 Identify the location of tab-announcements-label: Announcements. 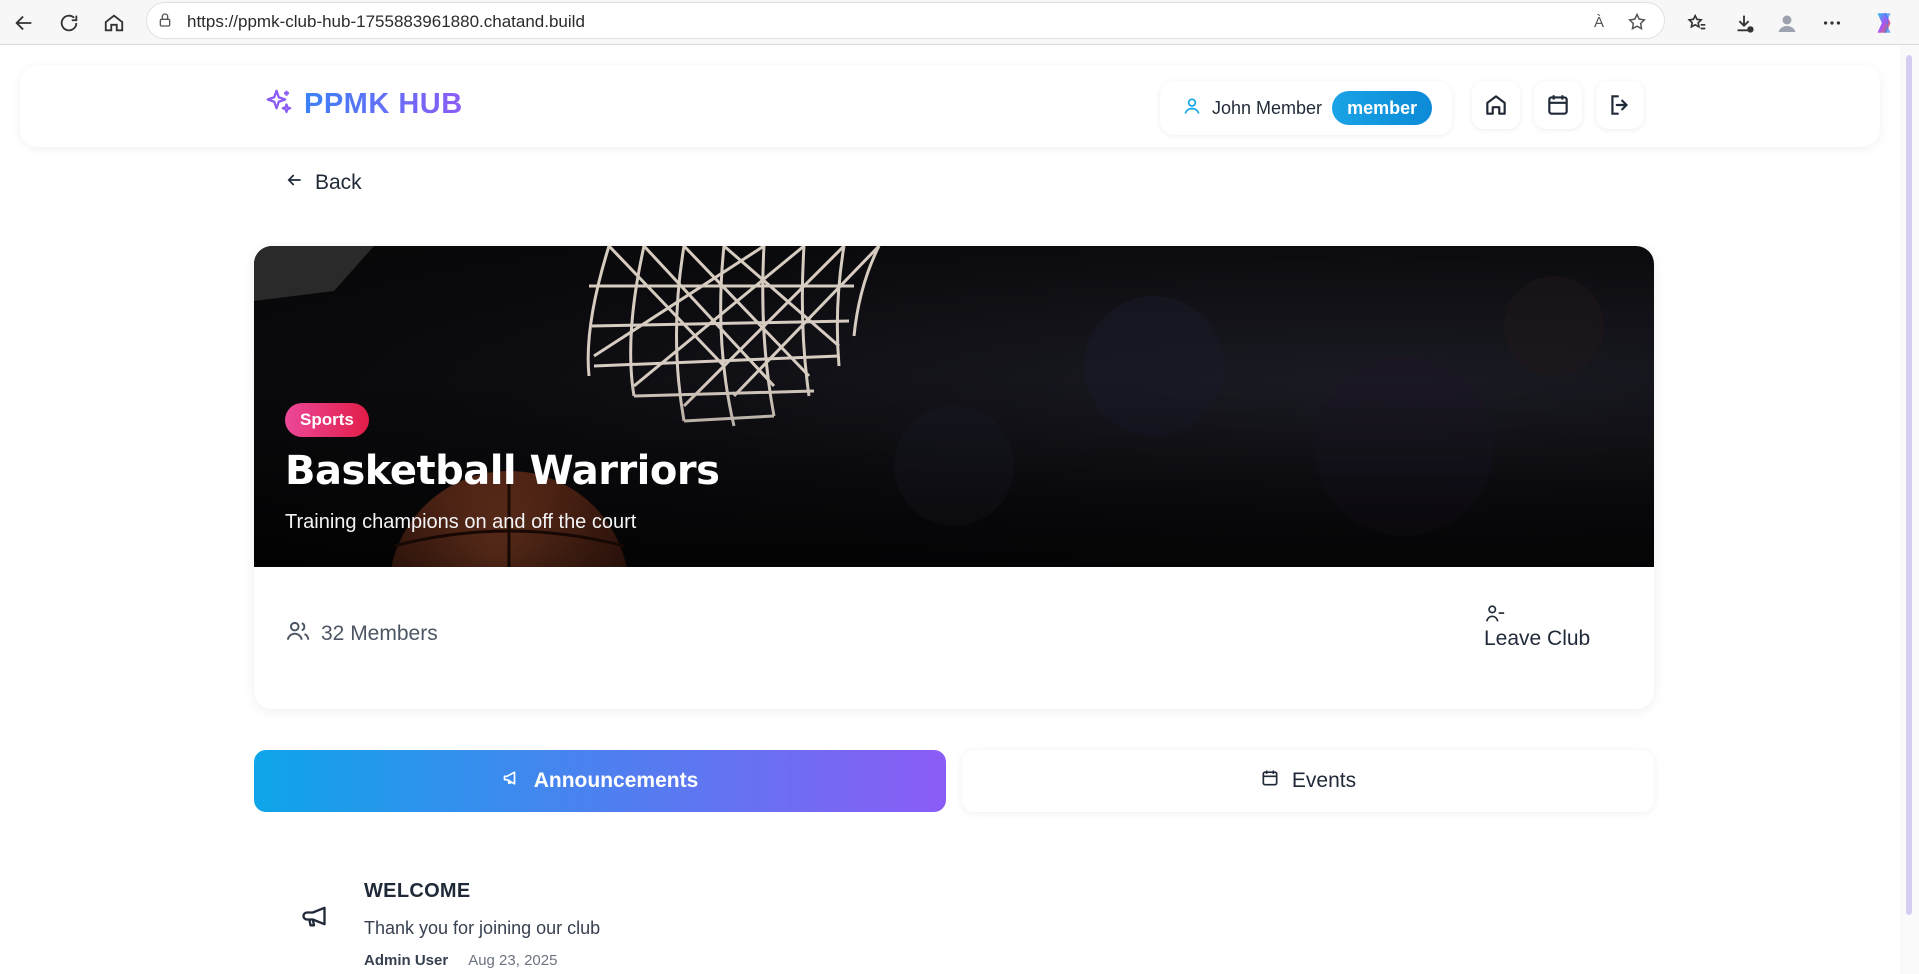
(616, 780).